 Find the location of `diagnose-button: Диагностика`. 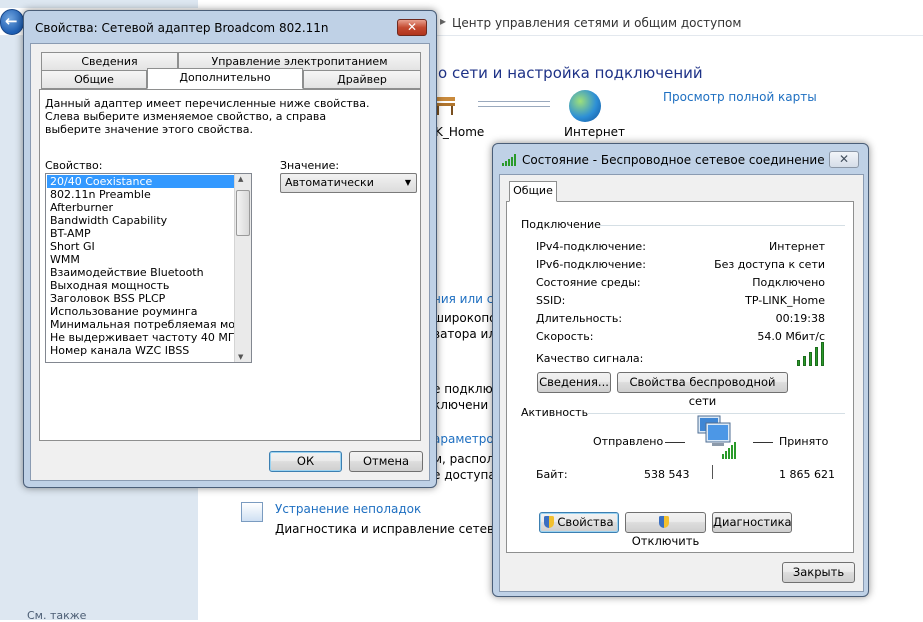

diagnose-button: Диагностика is located at coordinates (752, 522).